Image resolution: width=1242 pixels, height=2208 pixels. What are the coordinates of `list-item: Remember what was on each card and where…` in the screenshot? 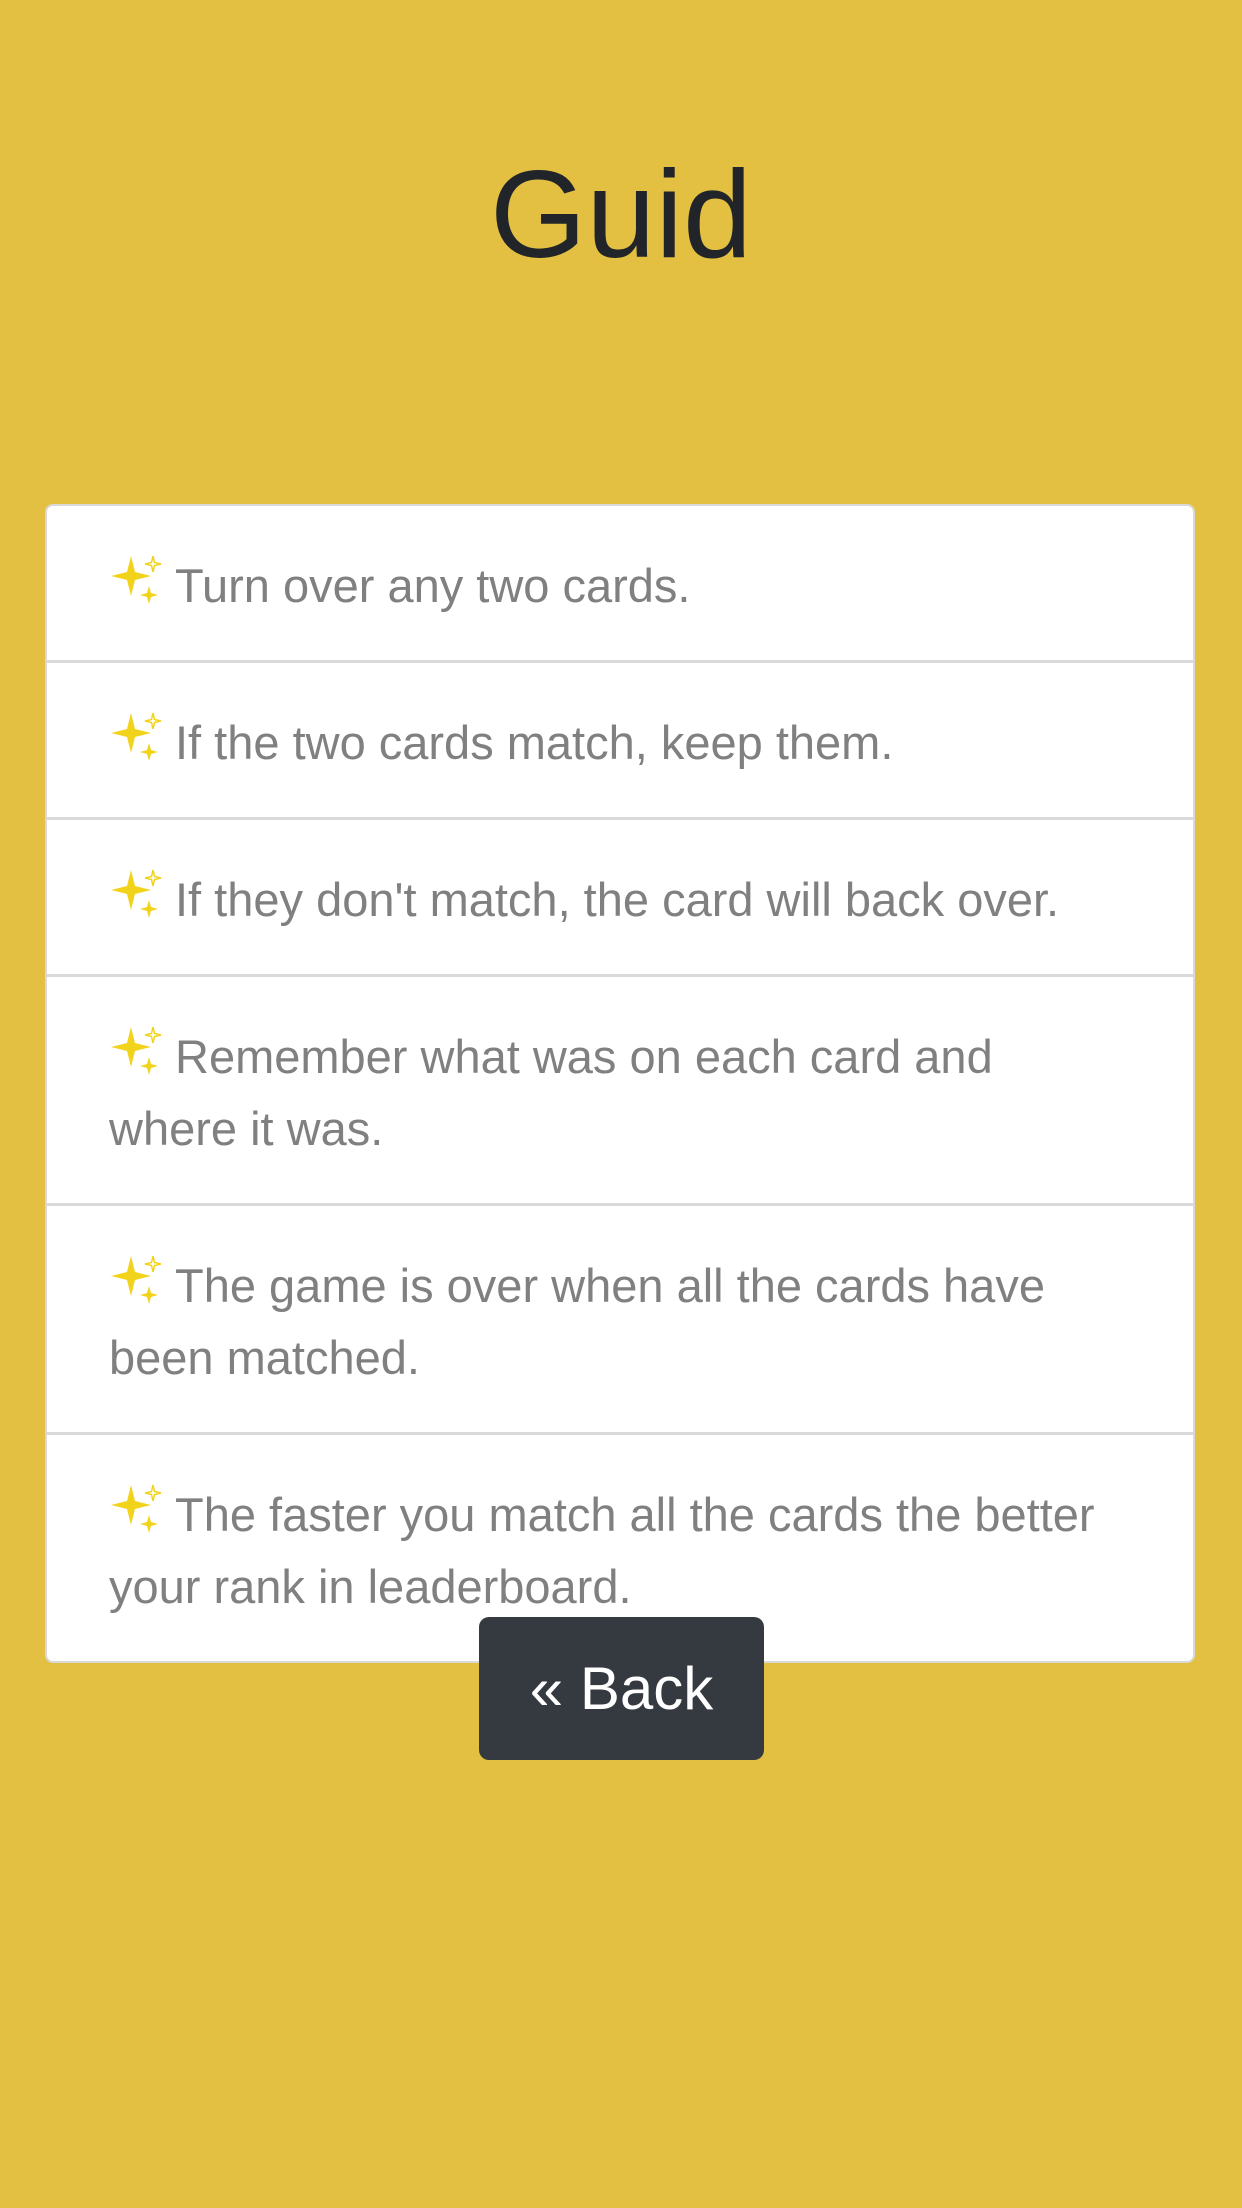 It's located at (620, 1088).